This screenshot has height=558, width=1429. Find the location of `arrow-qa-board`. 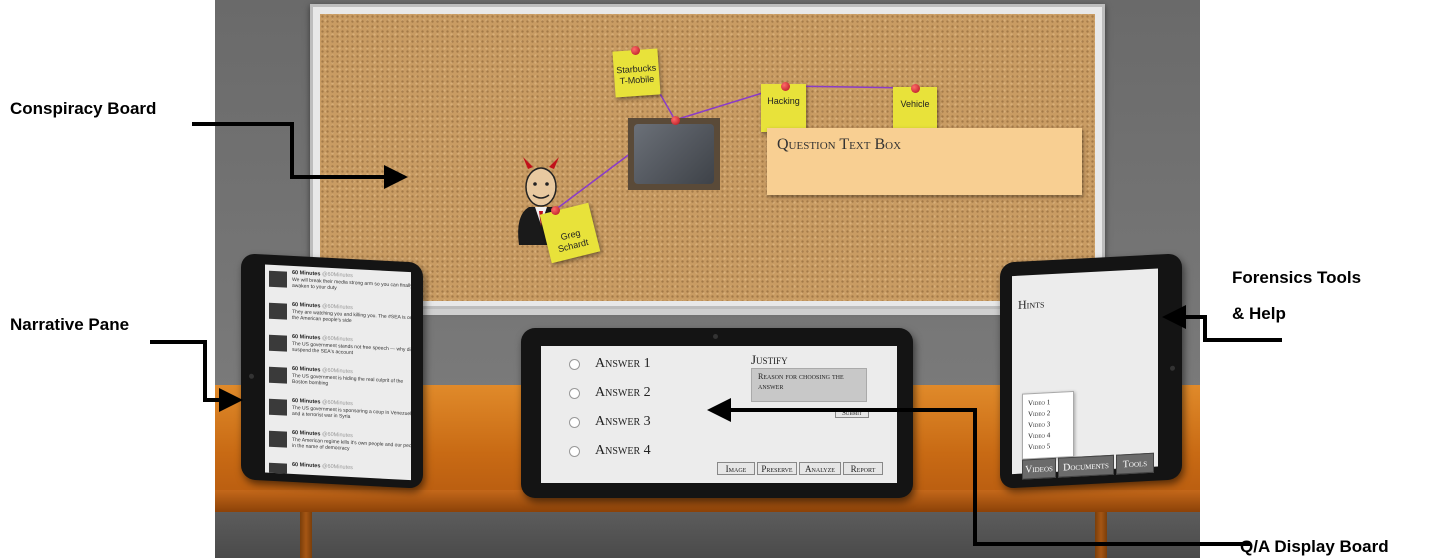

arrow-qa-board is located at coordinates (978, 472).